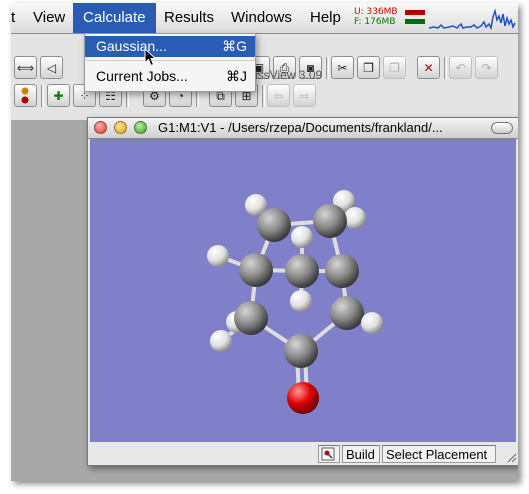  What do you see at coordinates (236, 76) in the screenshot?
I see `menu-item-current-jobs-shortcut: ⌘J` at bounding box center [236, 76].